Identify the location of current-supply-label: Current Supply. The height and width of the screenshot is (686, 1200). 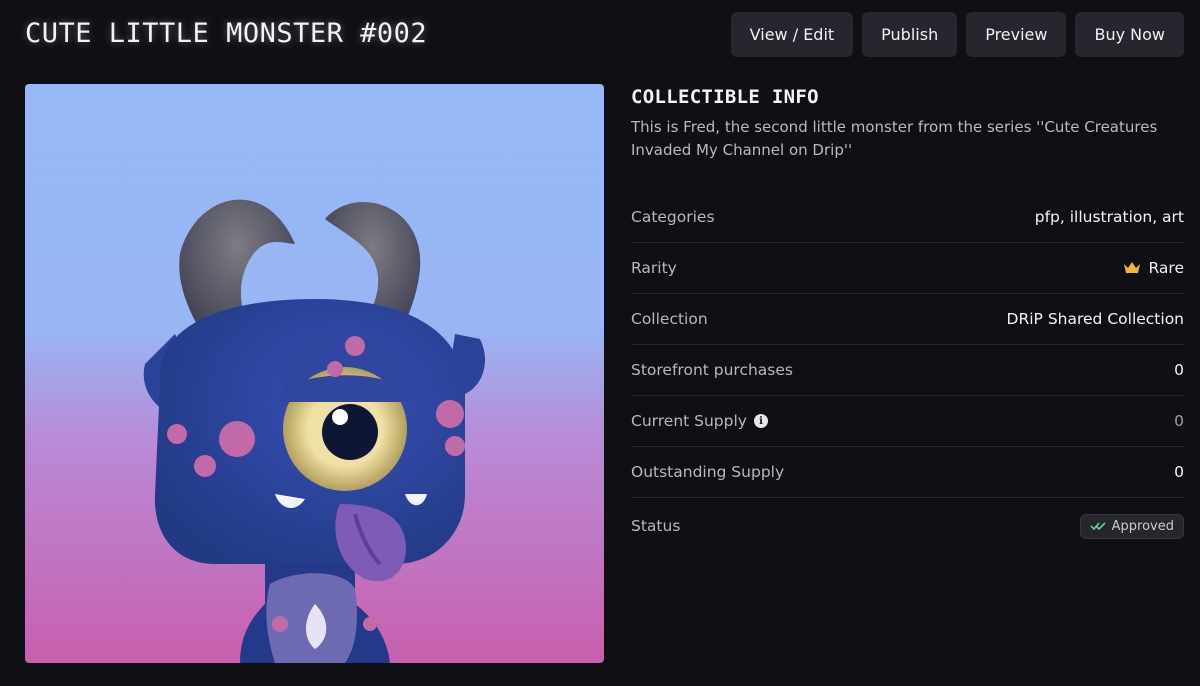
(689, 421).